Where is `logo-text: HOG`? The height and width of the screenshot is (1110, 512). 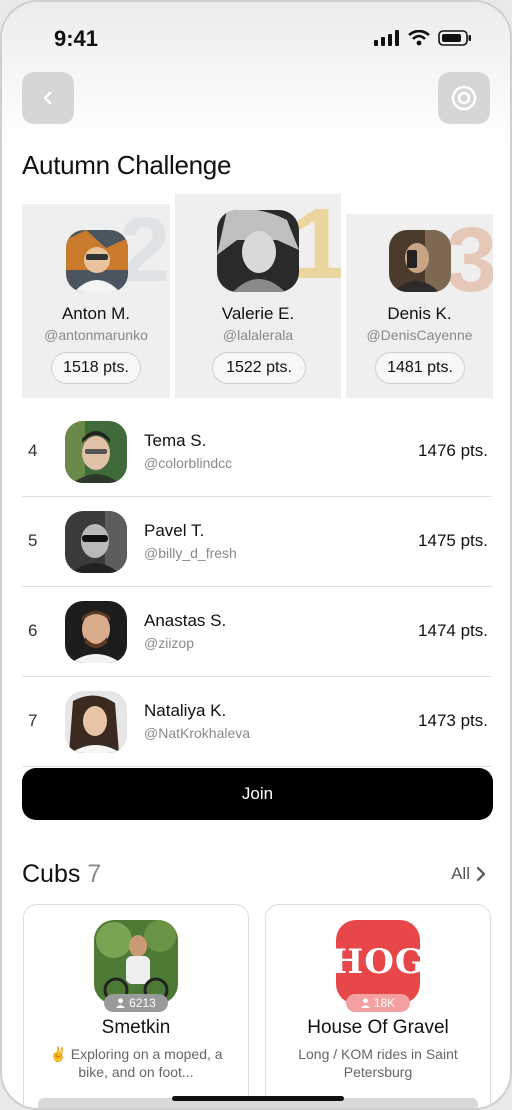
logo-text: HOG is located at coordinates (378, 962).